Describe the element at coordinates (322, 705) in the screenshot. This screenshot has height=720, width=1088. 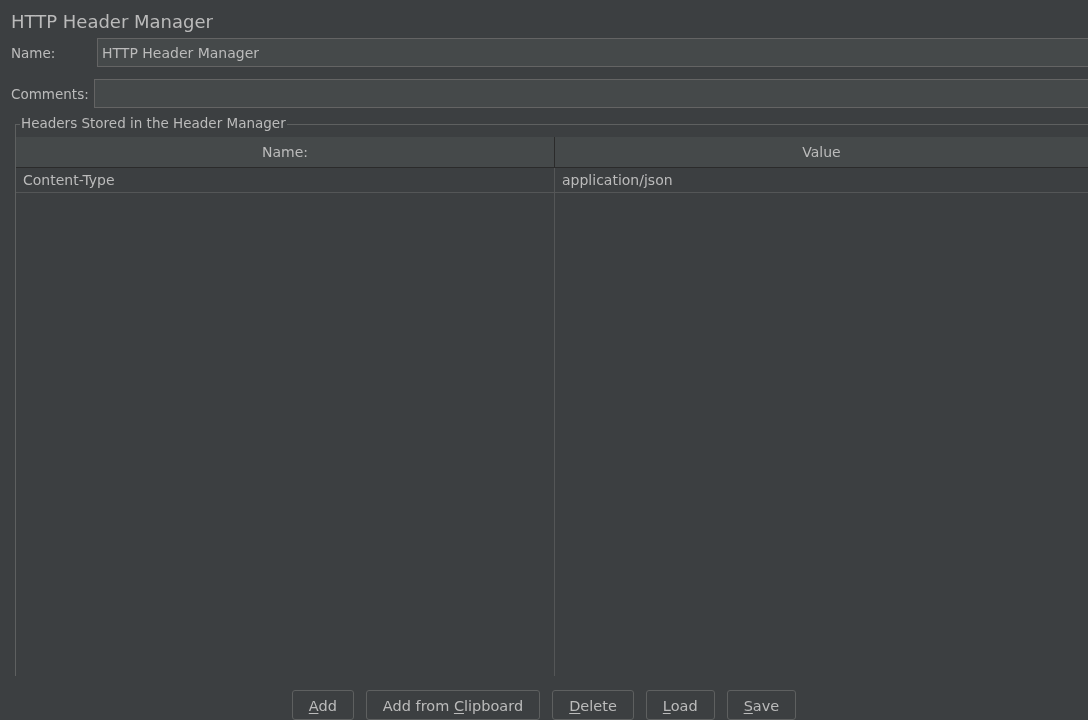
I see `action-button: Add` at that location.